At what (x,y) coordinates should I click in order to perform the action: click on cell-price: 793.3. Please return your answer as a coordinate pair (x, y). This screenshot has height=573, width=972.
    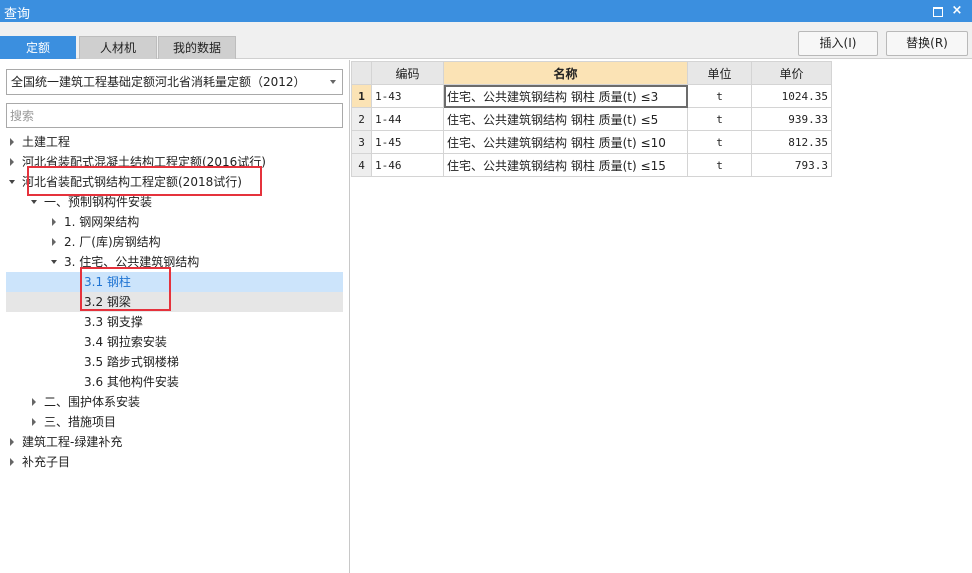
    Looking at the image, I should click on (791, 165).